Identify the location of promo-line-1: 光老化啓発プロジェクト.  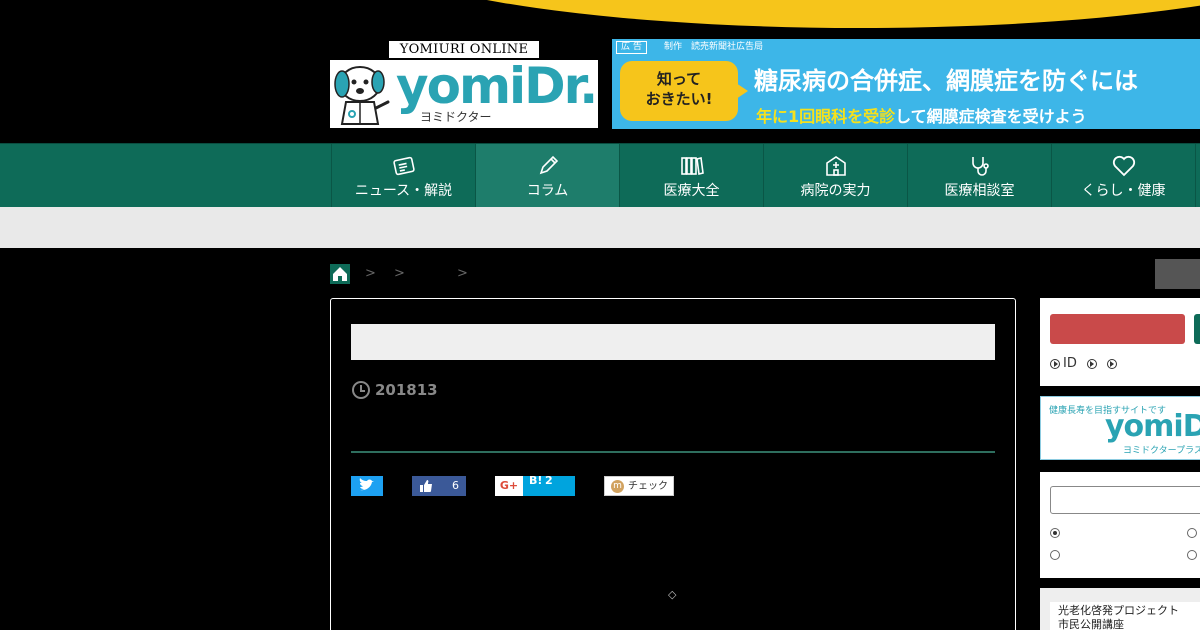
(1118, 610).